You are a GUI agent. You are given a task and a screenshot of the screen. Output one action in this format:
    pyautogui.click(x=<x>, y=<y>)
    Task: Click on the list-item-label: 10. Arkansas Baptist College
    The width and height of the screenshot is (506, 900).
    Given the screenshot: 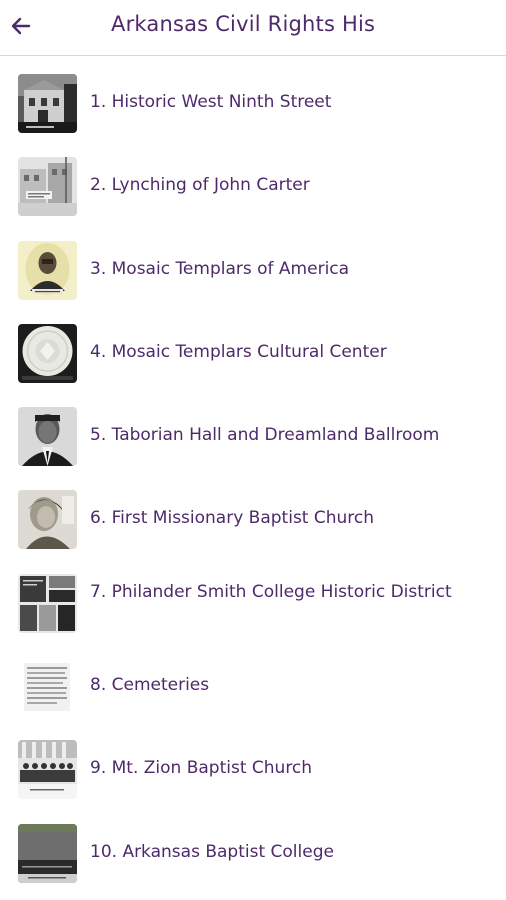 What is the action you would take?
    pyautogui.click(x=212, y=851)
    